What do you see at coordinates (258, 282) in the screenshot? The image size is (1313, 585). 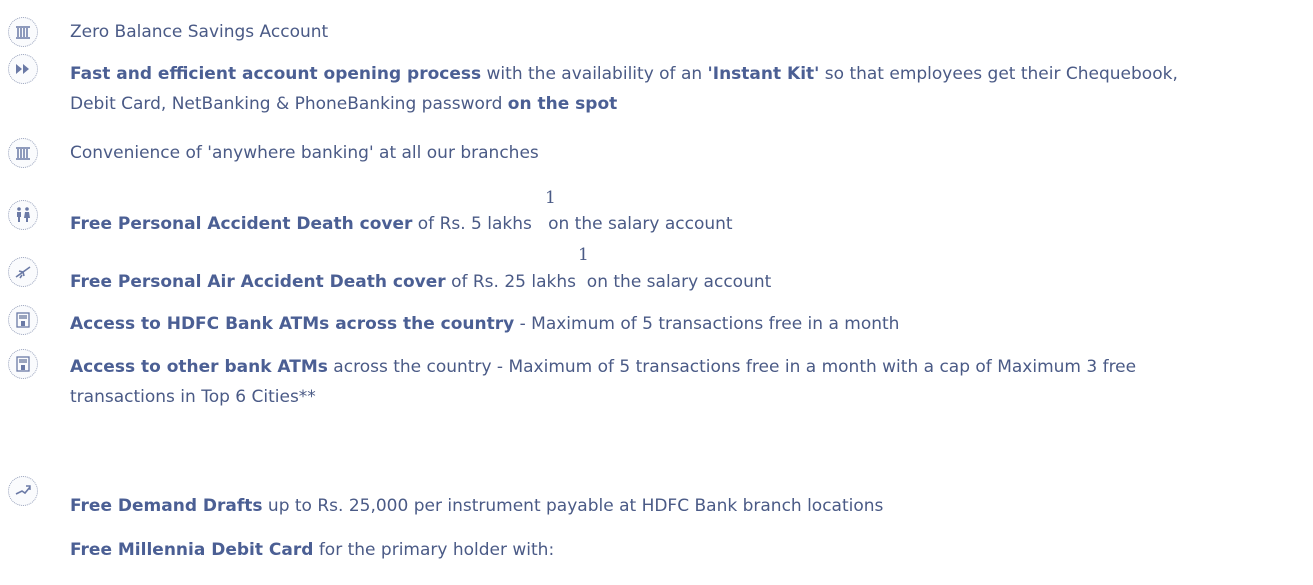 I see `item-bold-text: Free Personal Air Accident Death cover` at bounding box center [258, 282].